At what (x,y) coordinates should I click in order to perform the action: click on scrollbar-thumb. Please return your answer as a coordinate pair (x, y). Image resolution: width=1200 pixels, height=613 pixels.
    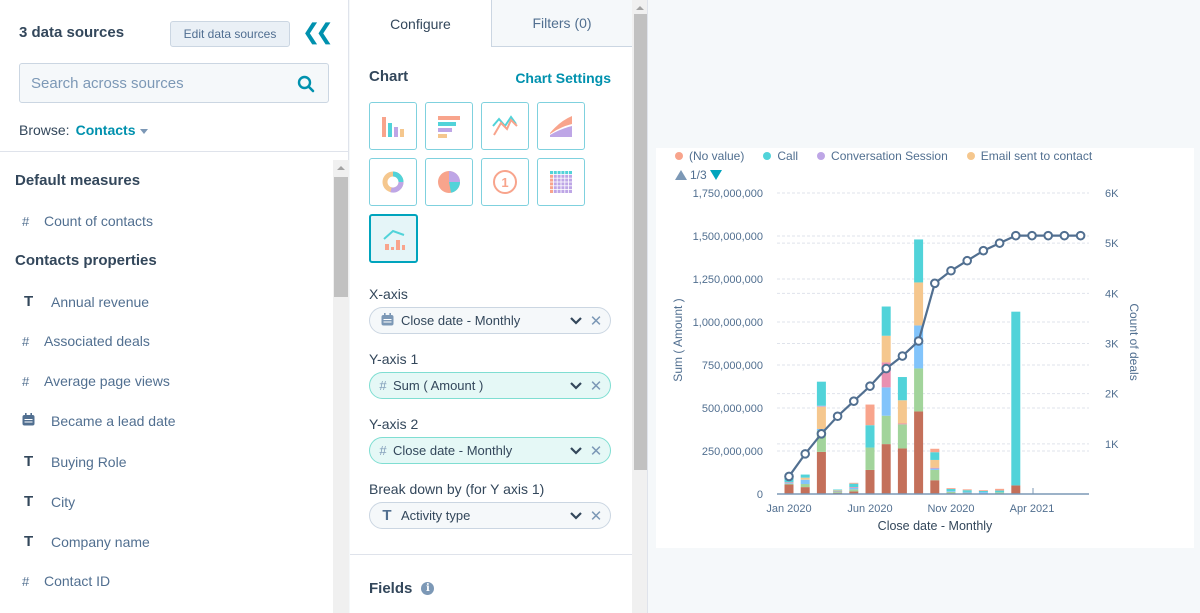
    Looking at the image, I should click on (640, 242).